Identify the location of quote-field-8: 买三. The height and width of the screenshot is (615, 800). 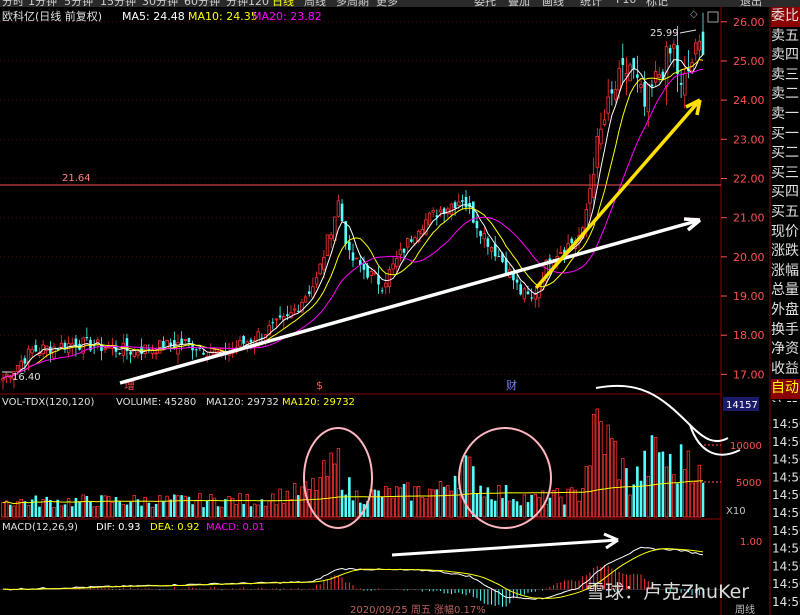
(785, 174).